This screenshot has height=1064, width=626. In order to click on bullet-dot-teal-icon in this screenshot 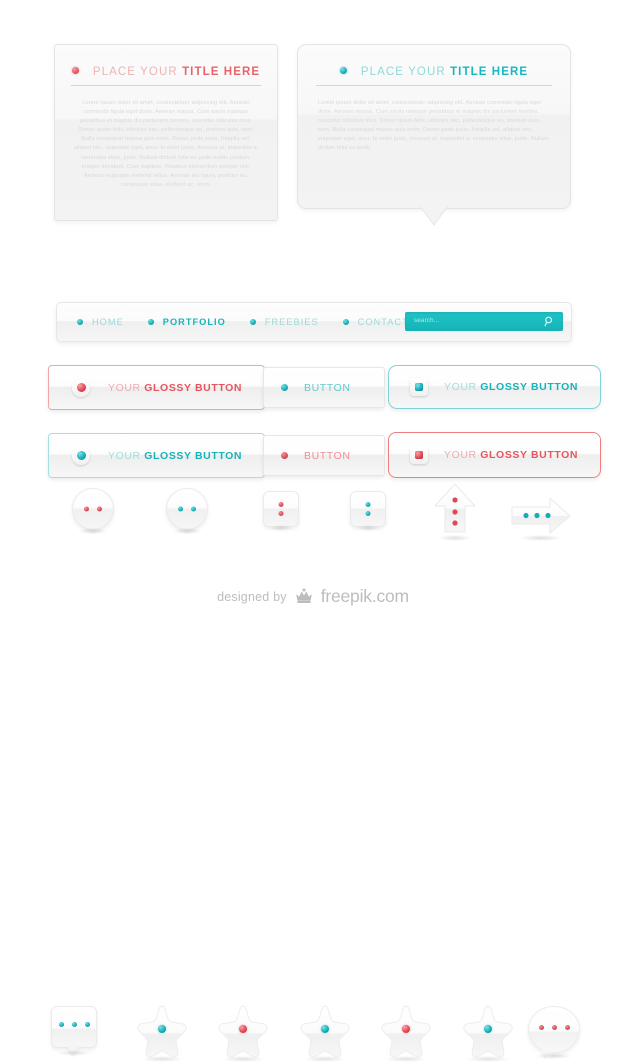, I will do `click(343, 71)`.